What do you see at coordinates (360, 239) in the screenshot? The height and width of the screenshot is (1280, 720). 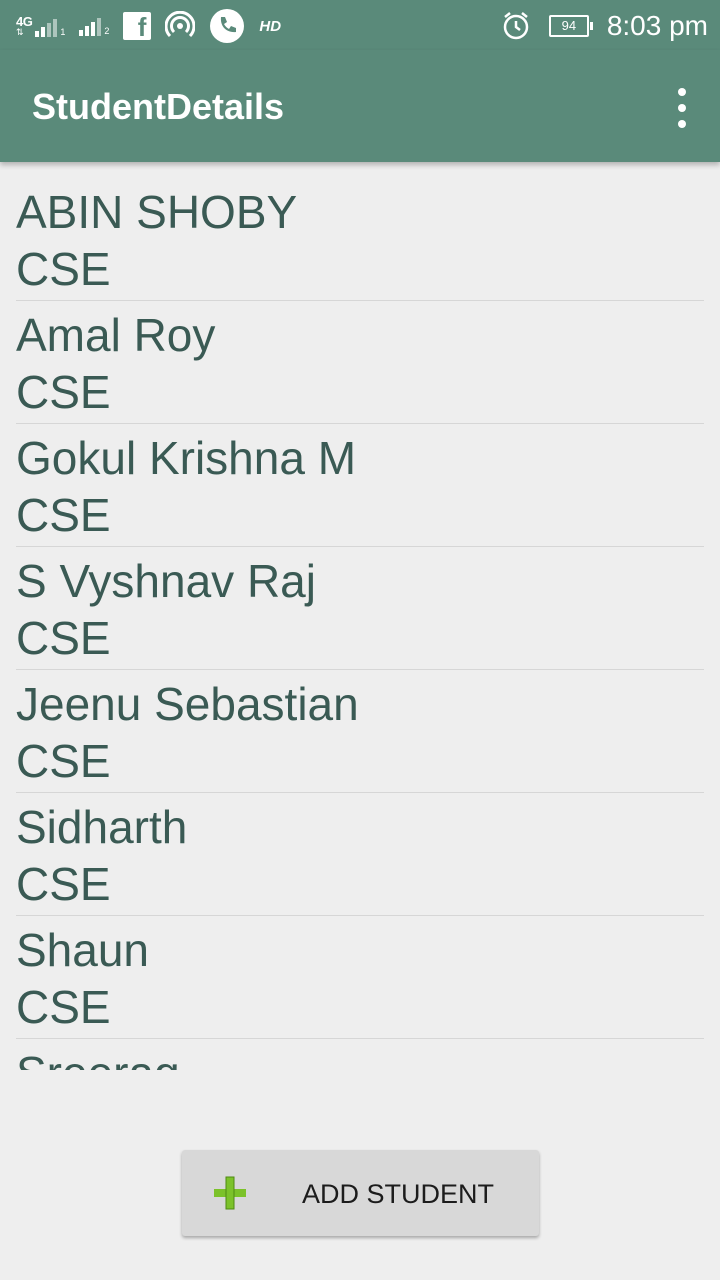 I see `list-item: ABIN SHOBY CSE` at bounding box center [360, 239].